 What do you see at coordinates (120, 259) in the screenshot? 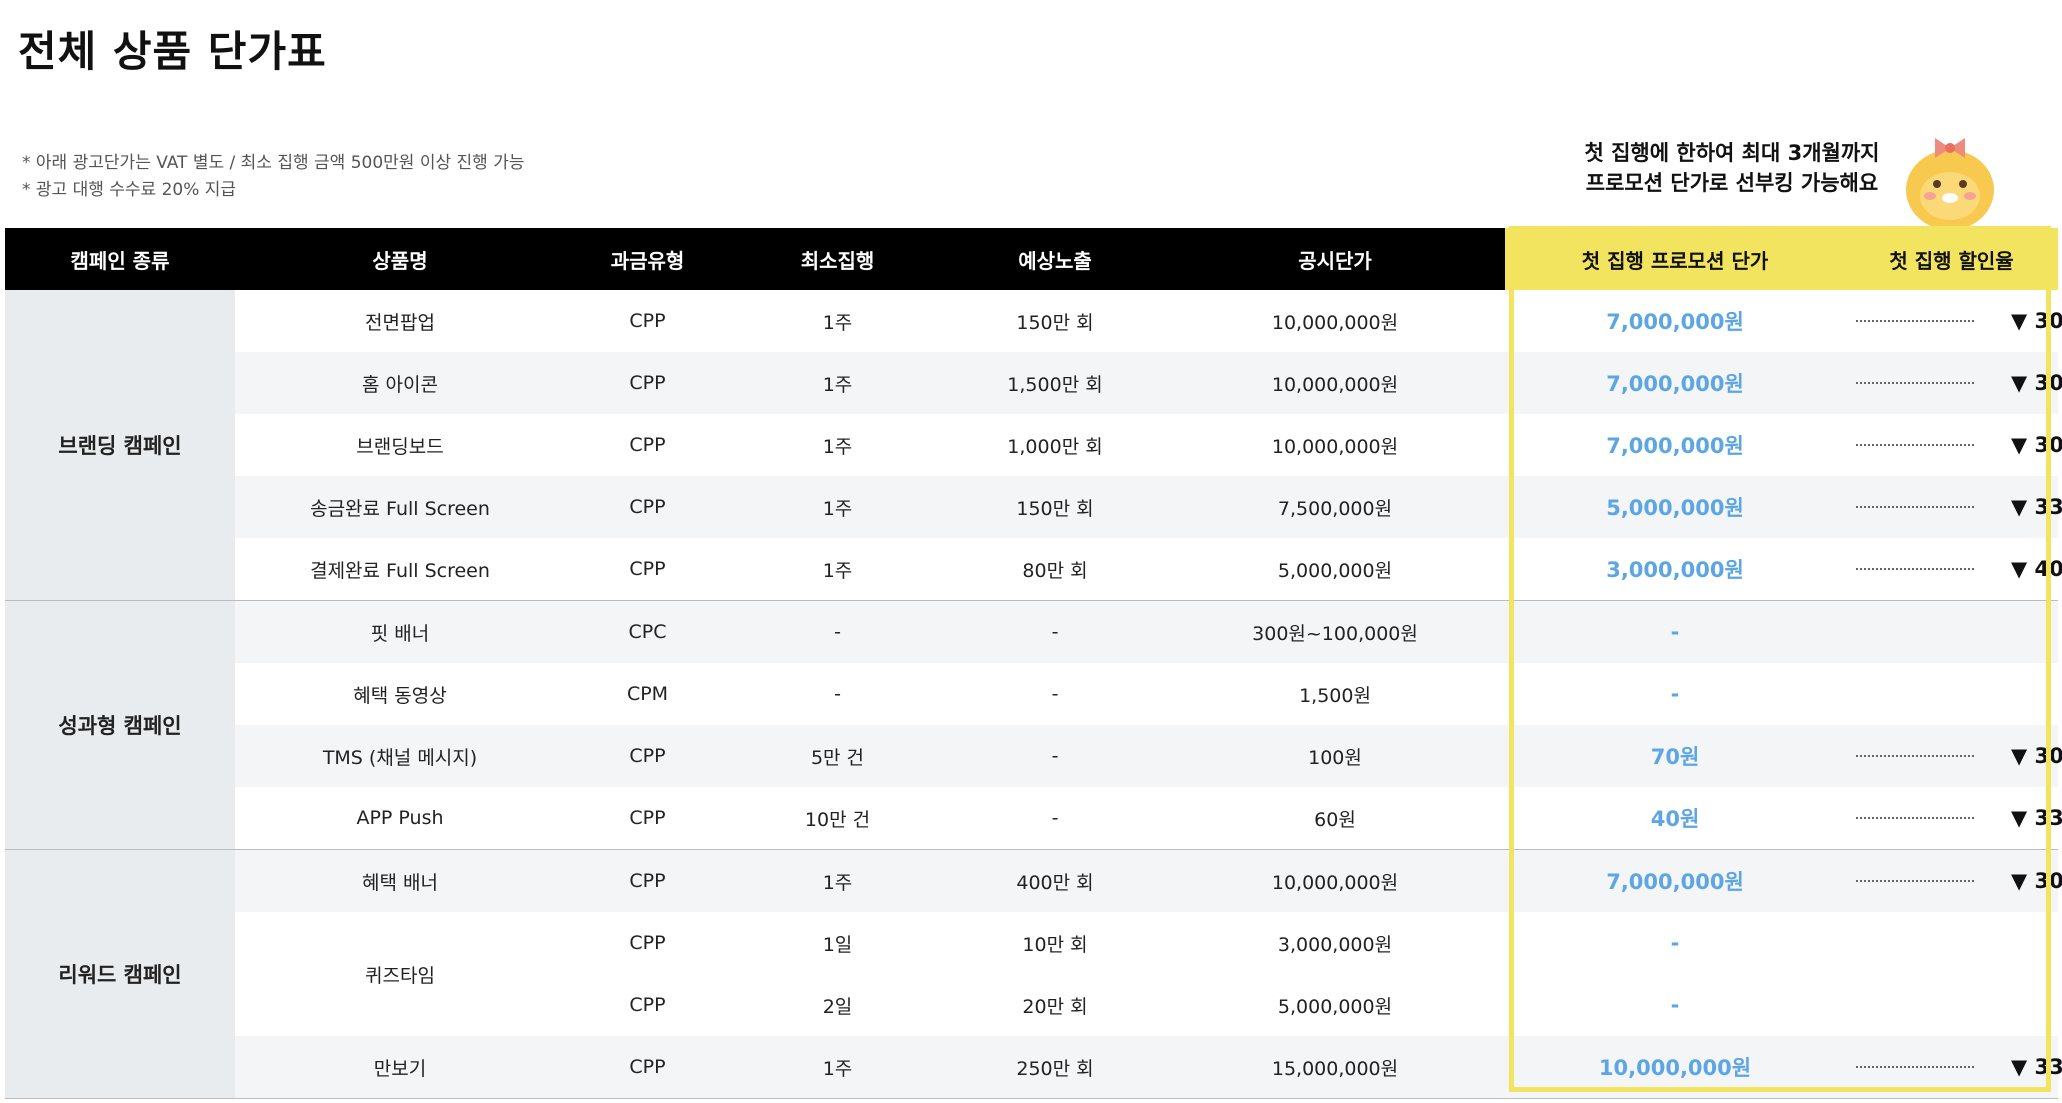
I see `header-category: 캠페인 종류` at bounding box center [120, 259].